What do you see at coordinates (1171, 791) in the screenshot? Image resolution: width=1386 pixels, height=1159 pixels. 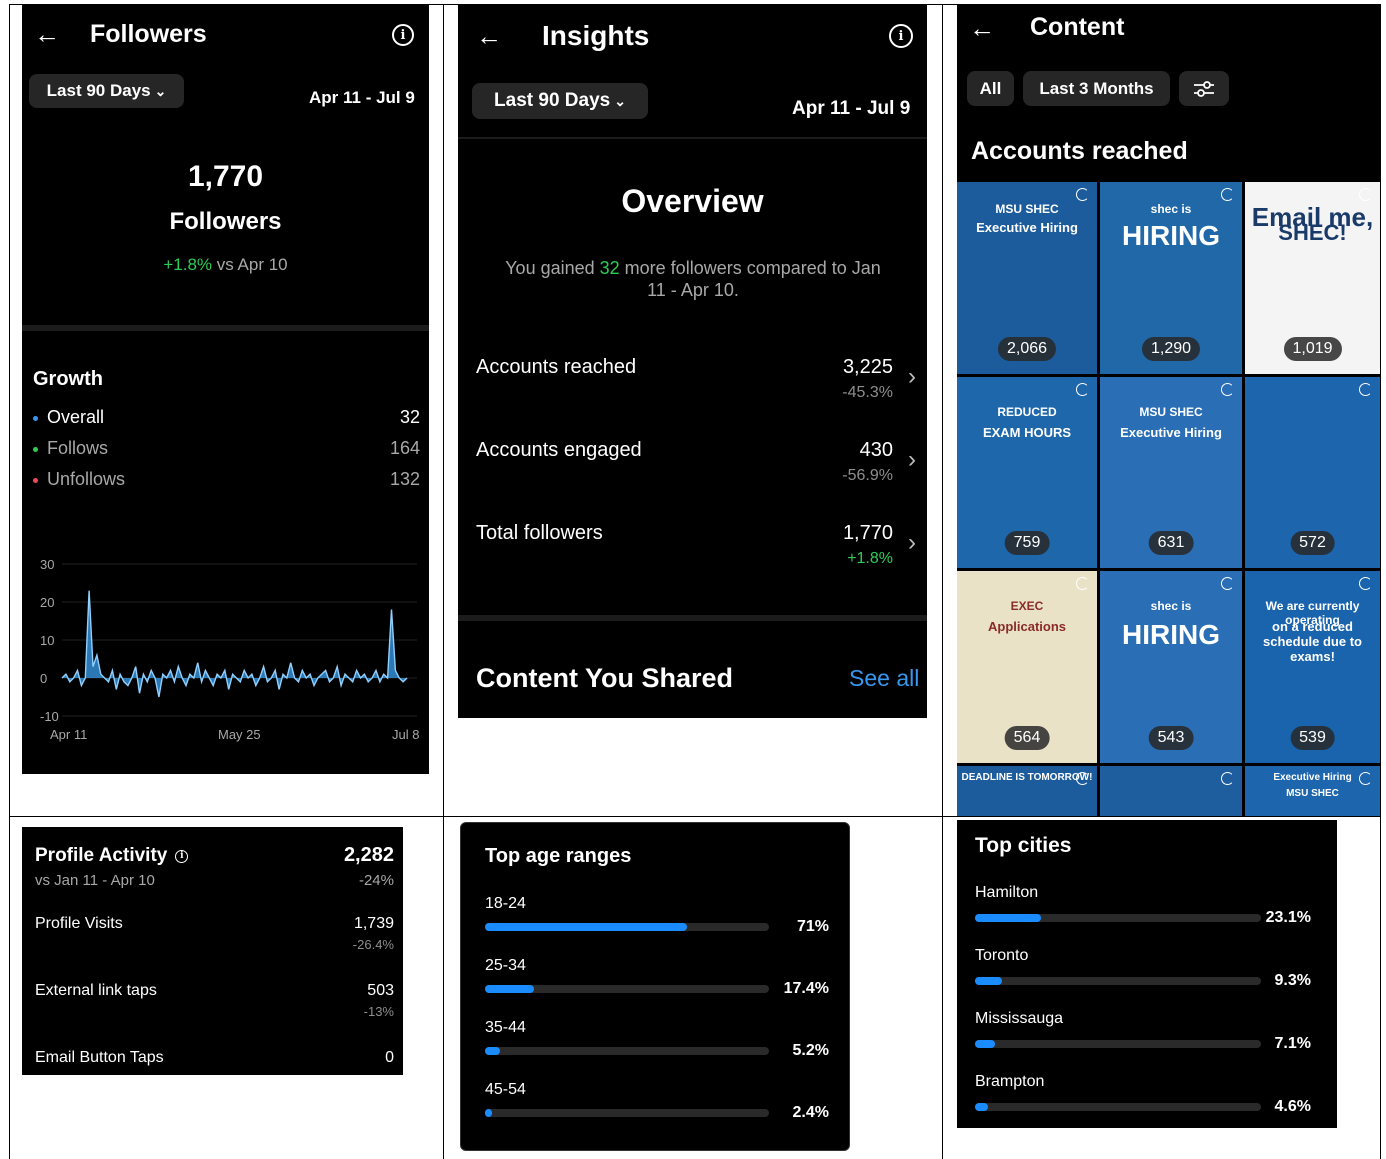 I see `content-tile` at bounding box center [1171, 791].